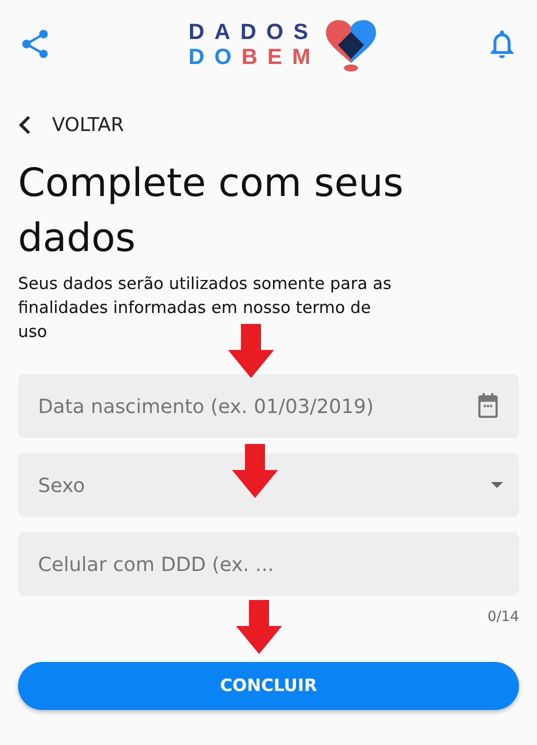  What do you see at coordinates (268, 686) in the screenshot?
I see `submit-button: CONCLUIR` at bounding box center [268, 686].